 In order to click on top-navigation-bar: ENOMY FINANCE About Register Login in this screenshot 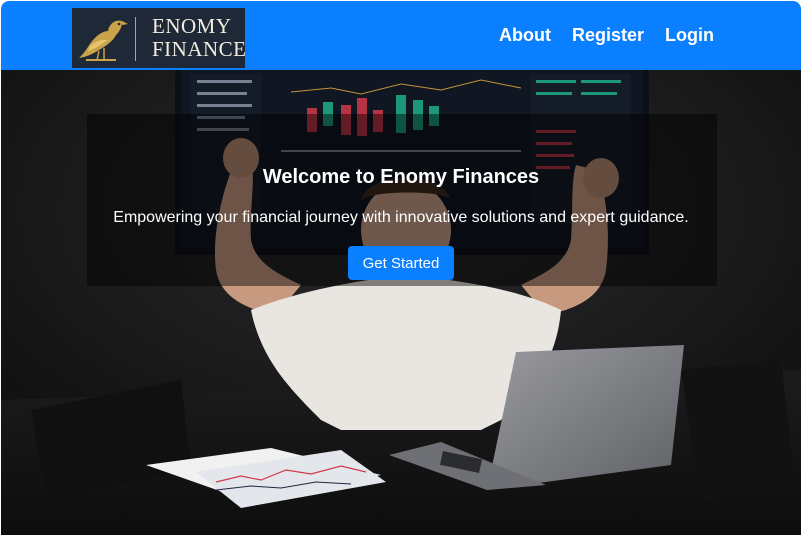, I will do `click(401, 35)`.